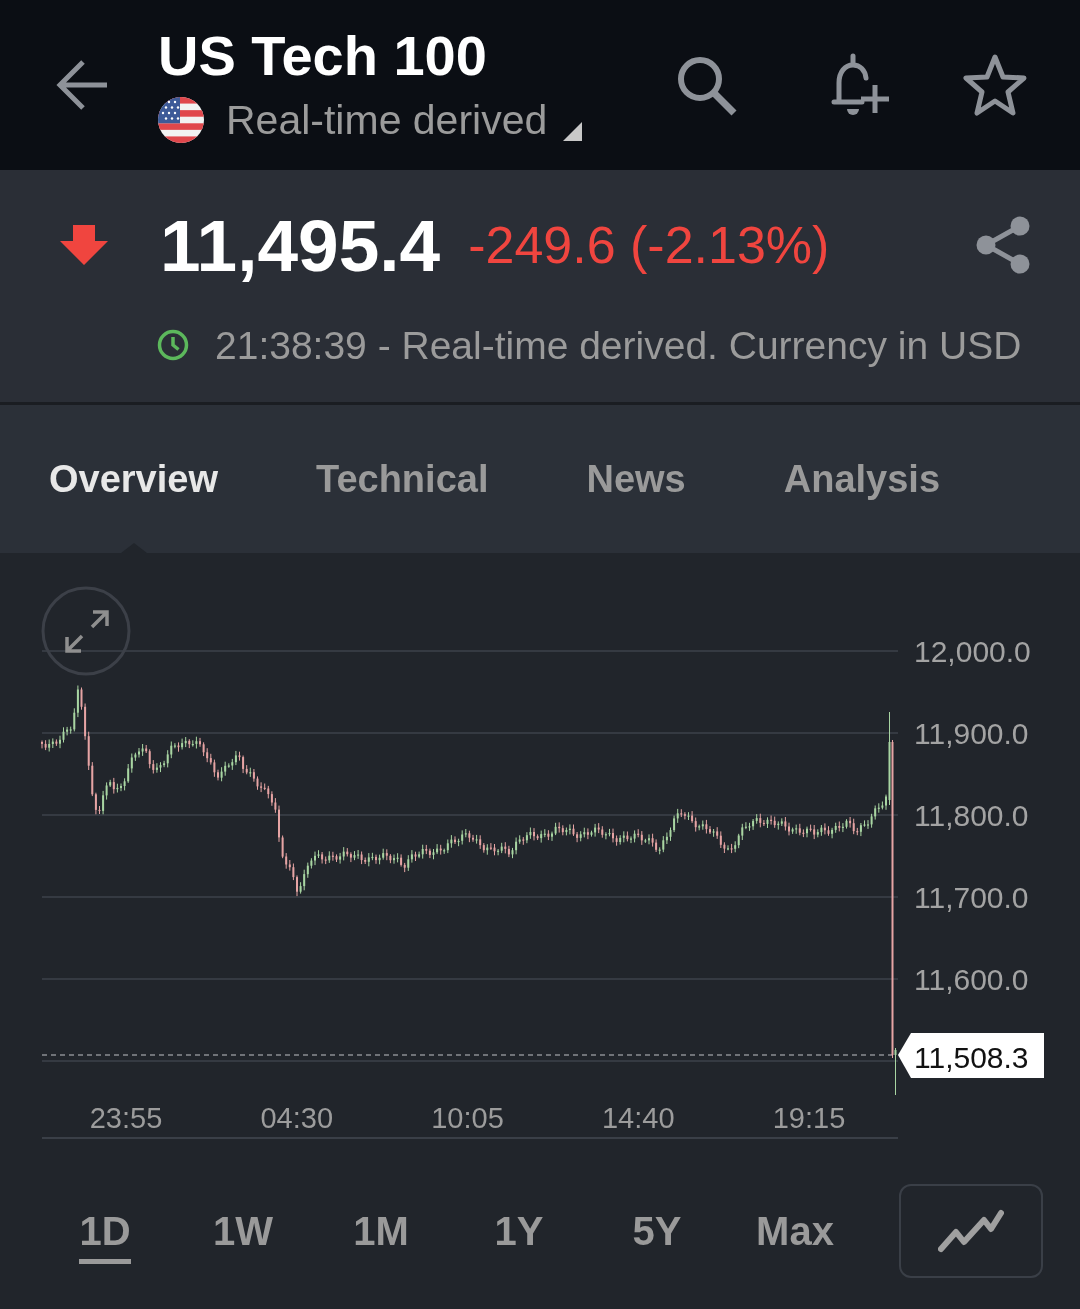 The width and height of the screenshot is (1080, 1309). Describe the element at coordinates (173, 345) in the screenshot. I see `clock-icon` at that location.